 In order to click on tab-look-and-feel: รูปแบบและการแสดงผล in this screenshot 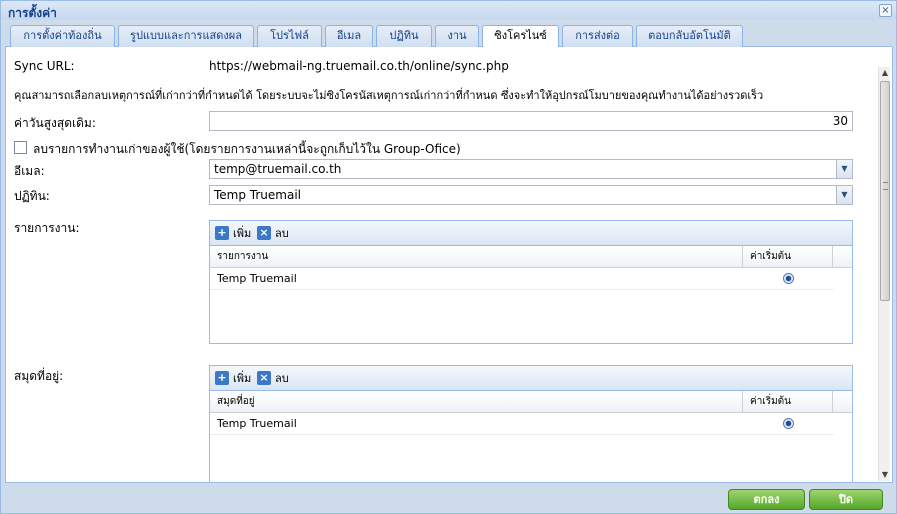, I will do `click(186, 36)`.